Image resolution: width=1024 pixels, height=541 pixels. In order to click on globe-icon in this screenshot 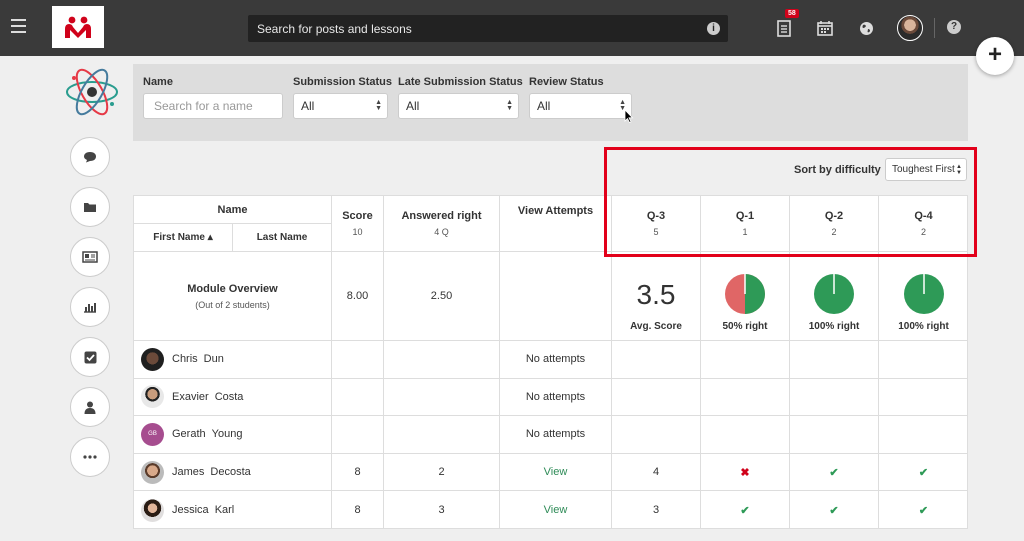, I will do `click(866, 28)`.